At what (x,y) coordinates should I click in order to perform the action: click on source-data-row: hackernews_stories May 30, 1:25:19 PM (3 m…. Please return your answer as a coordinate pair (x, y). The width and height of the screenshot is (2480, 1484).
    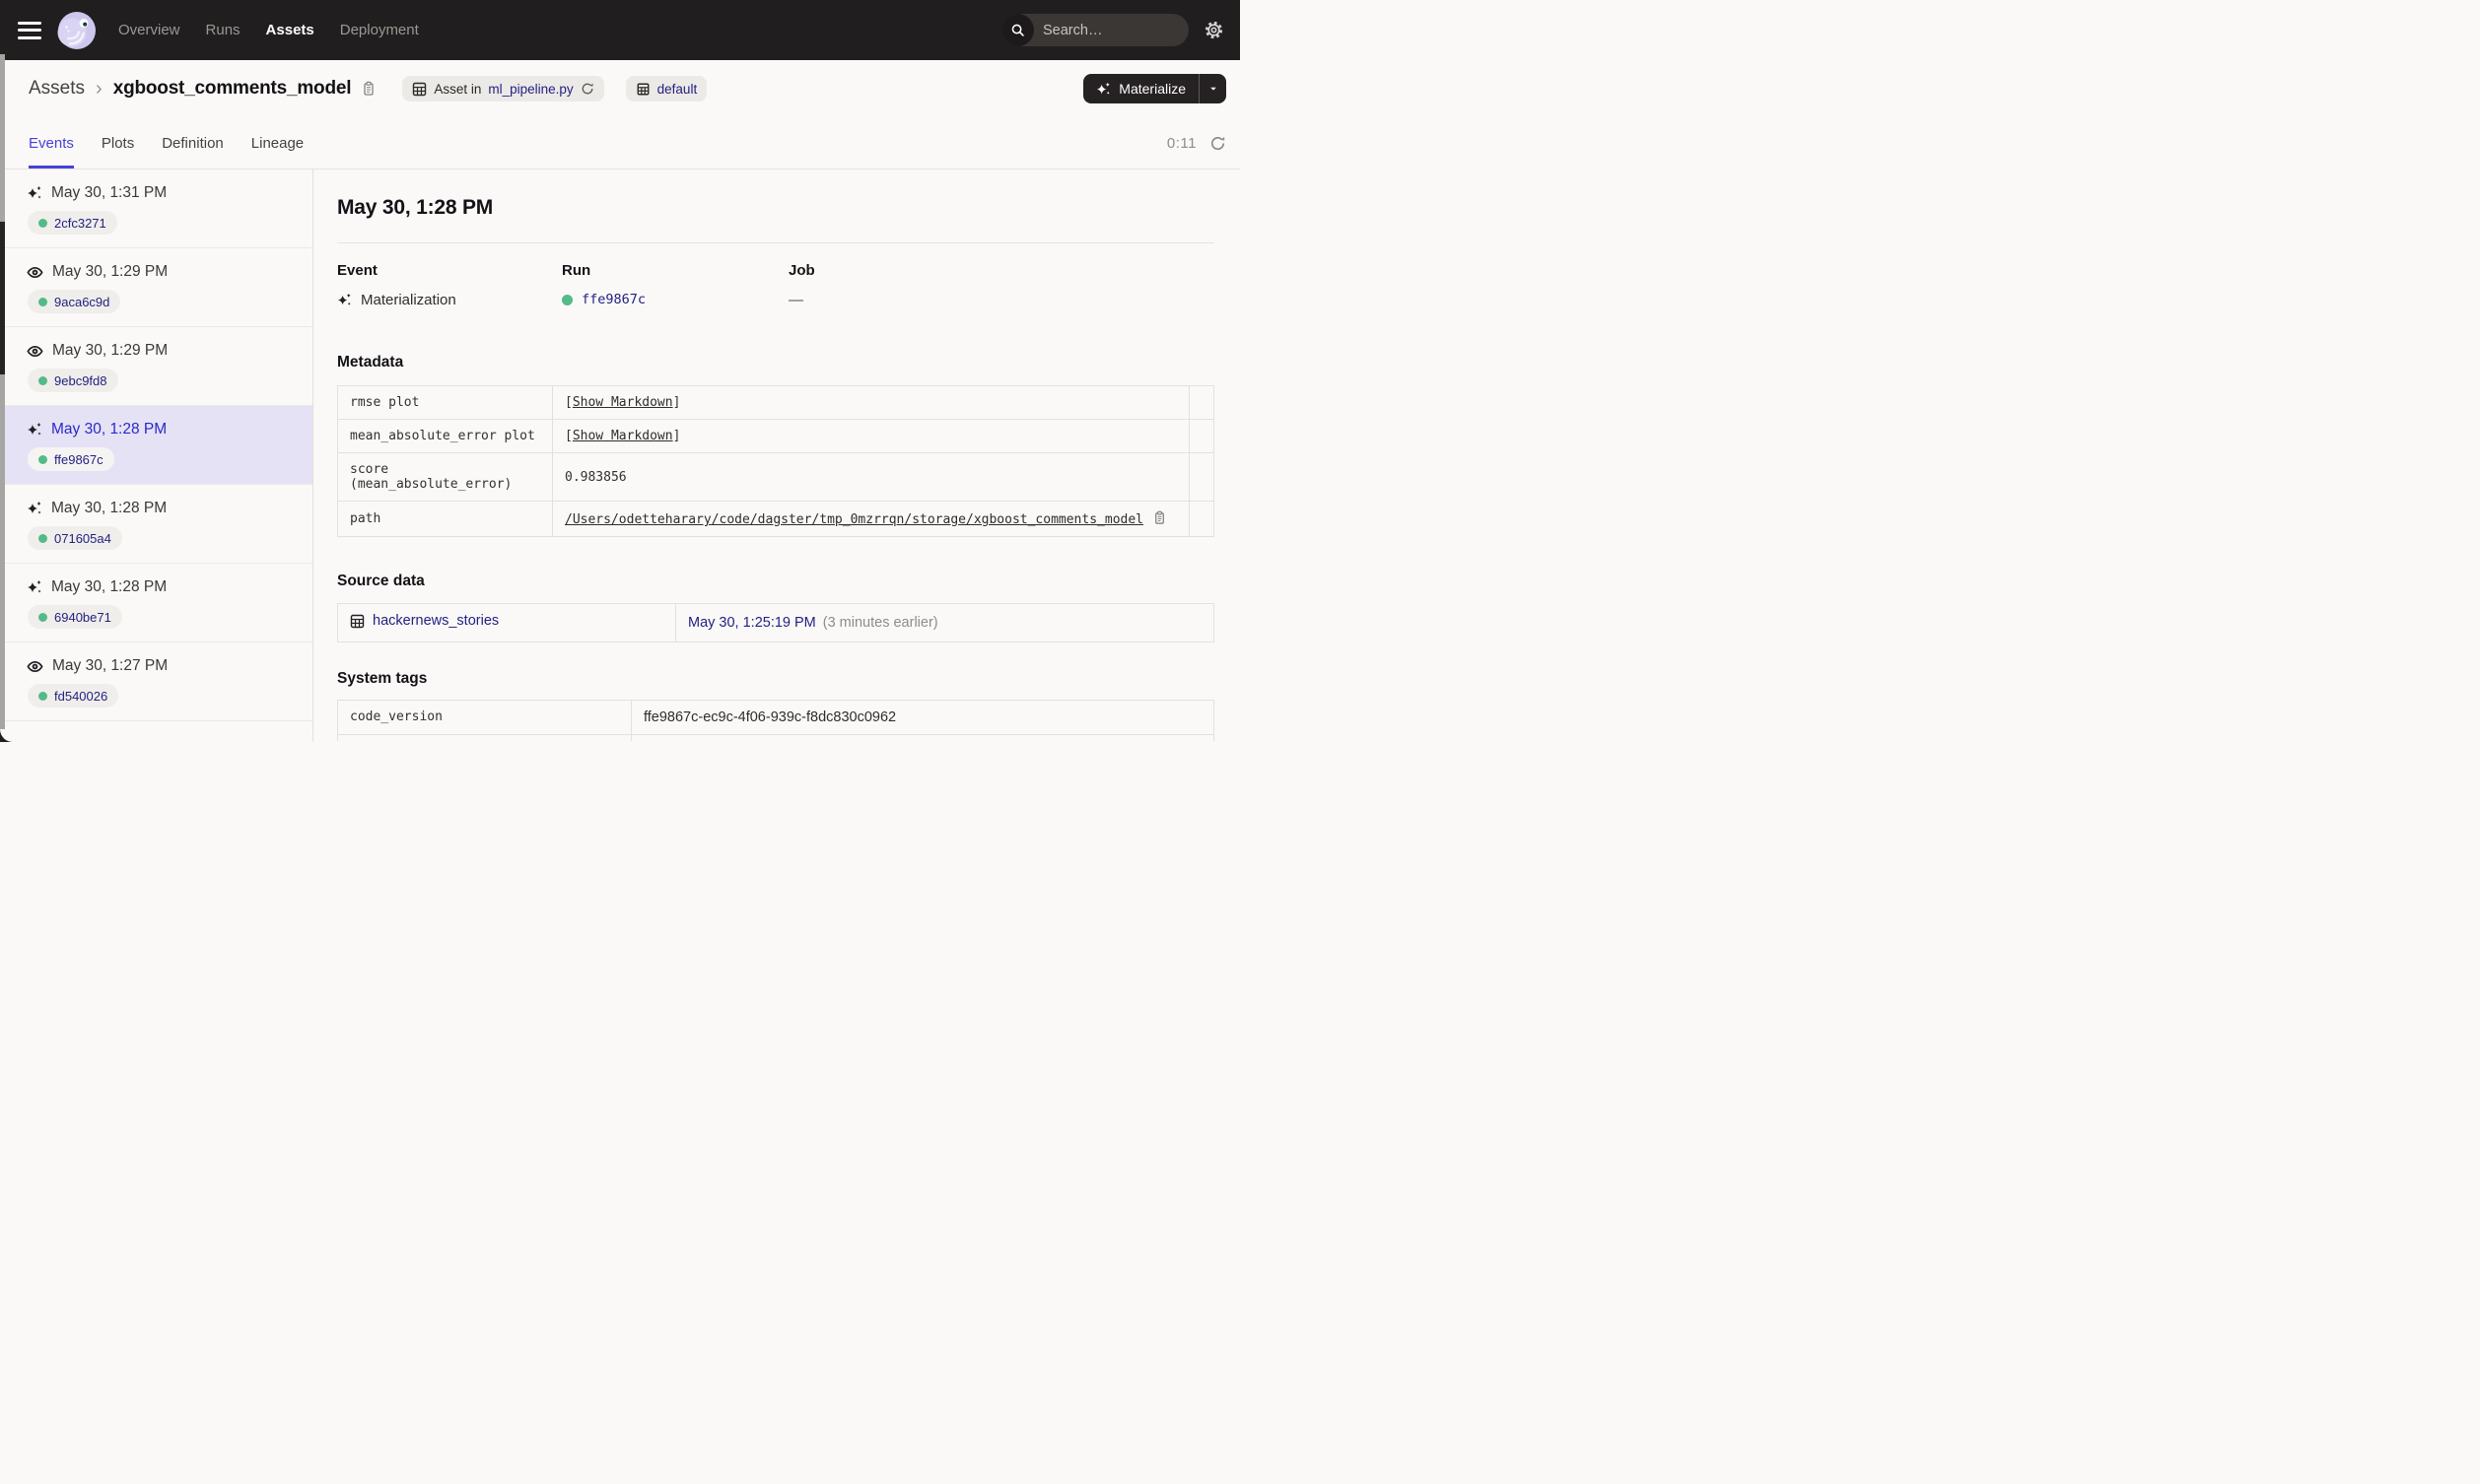
    Looking at the image, I should click on (775, 622).